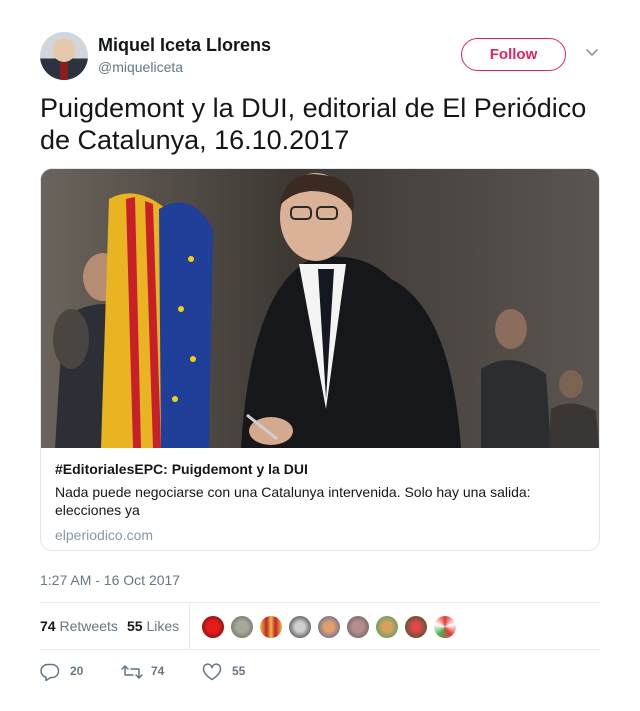 The width and height of the screenshot is (640, 711). What do you see at coordinates (158, 671) in the screenshot?
I see `retweet-count: 74` at bounding box center [158, 671].